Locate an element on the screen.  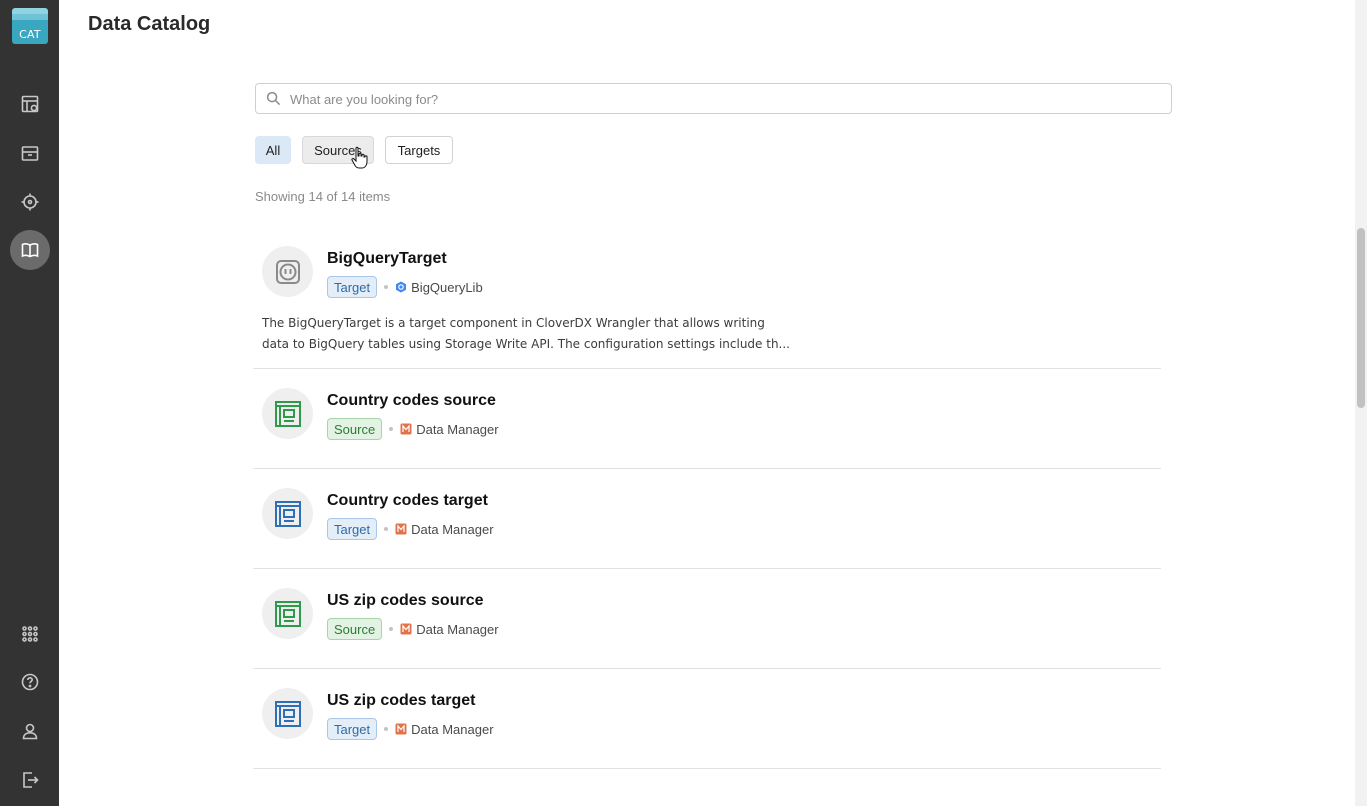
folder-icon is located at coordinates (30, 153).